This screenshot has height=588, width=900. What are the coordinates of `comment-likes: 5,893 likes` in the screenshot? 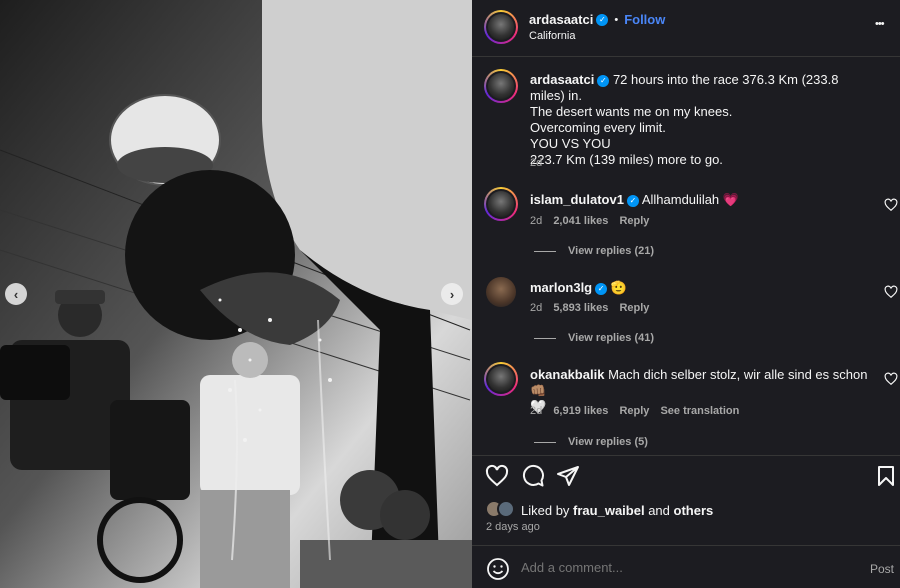 It's located at (580, 308).